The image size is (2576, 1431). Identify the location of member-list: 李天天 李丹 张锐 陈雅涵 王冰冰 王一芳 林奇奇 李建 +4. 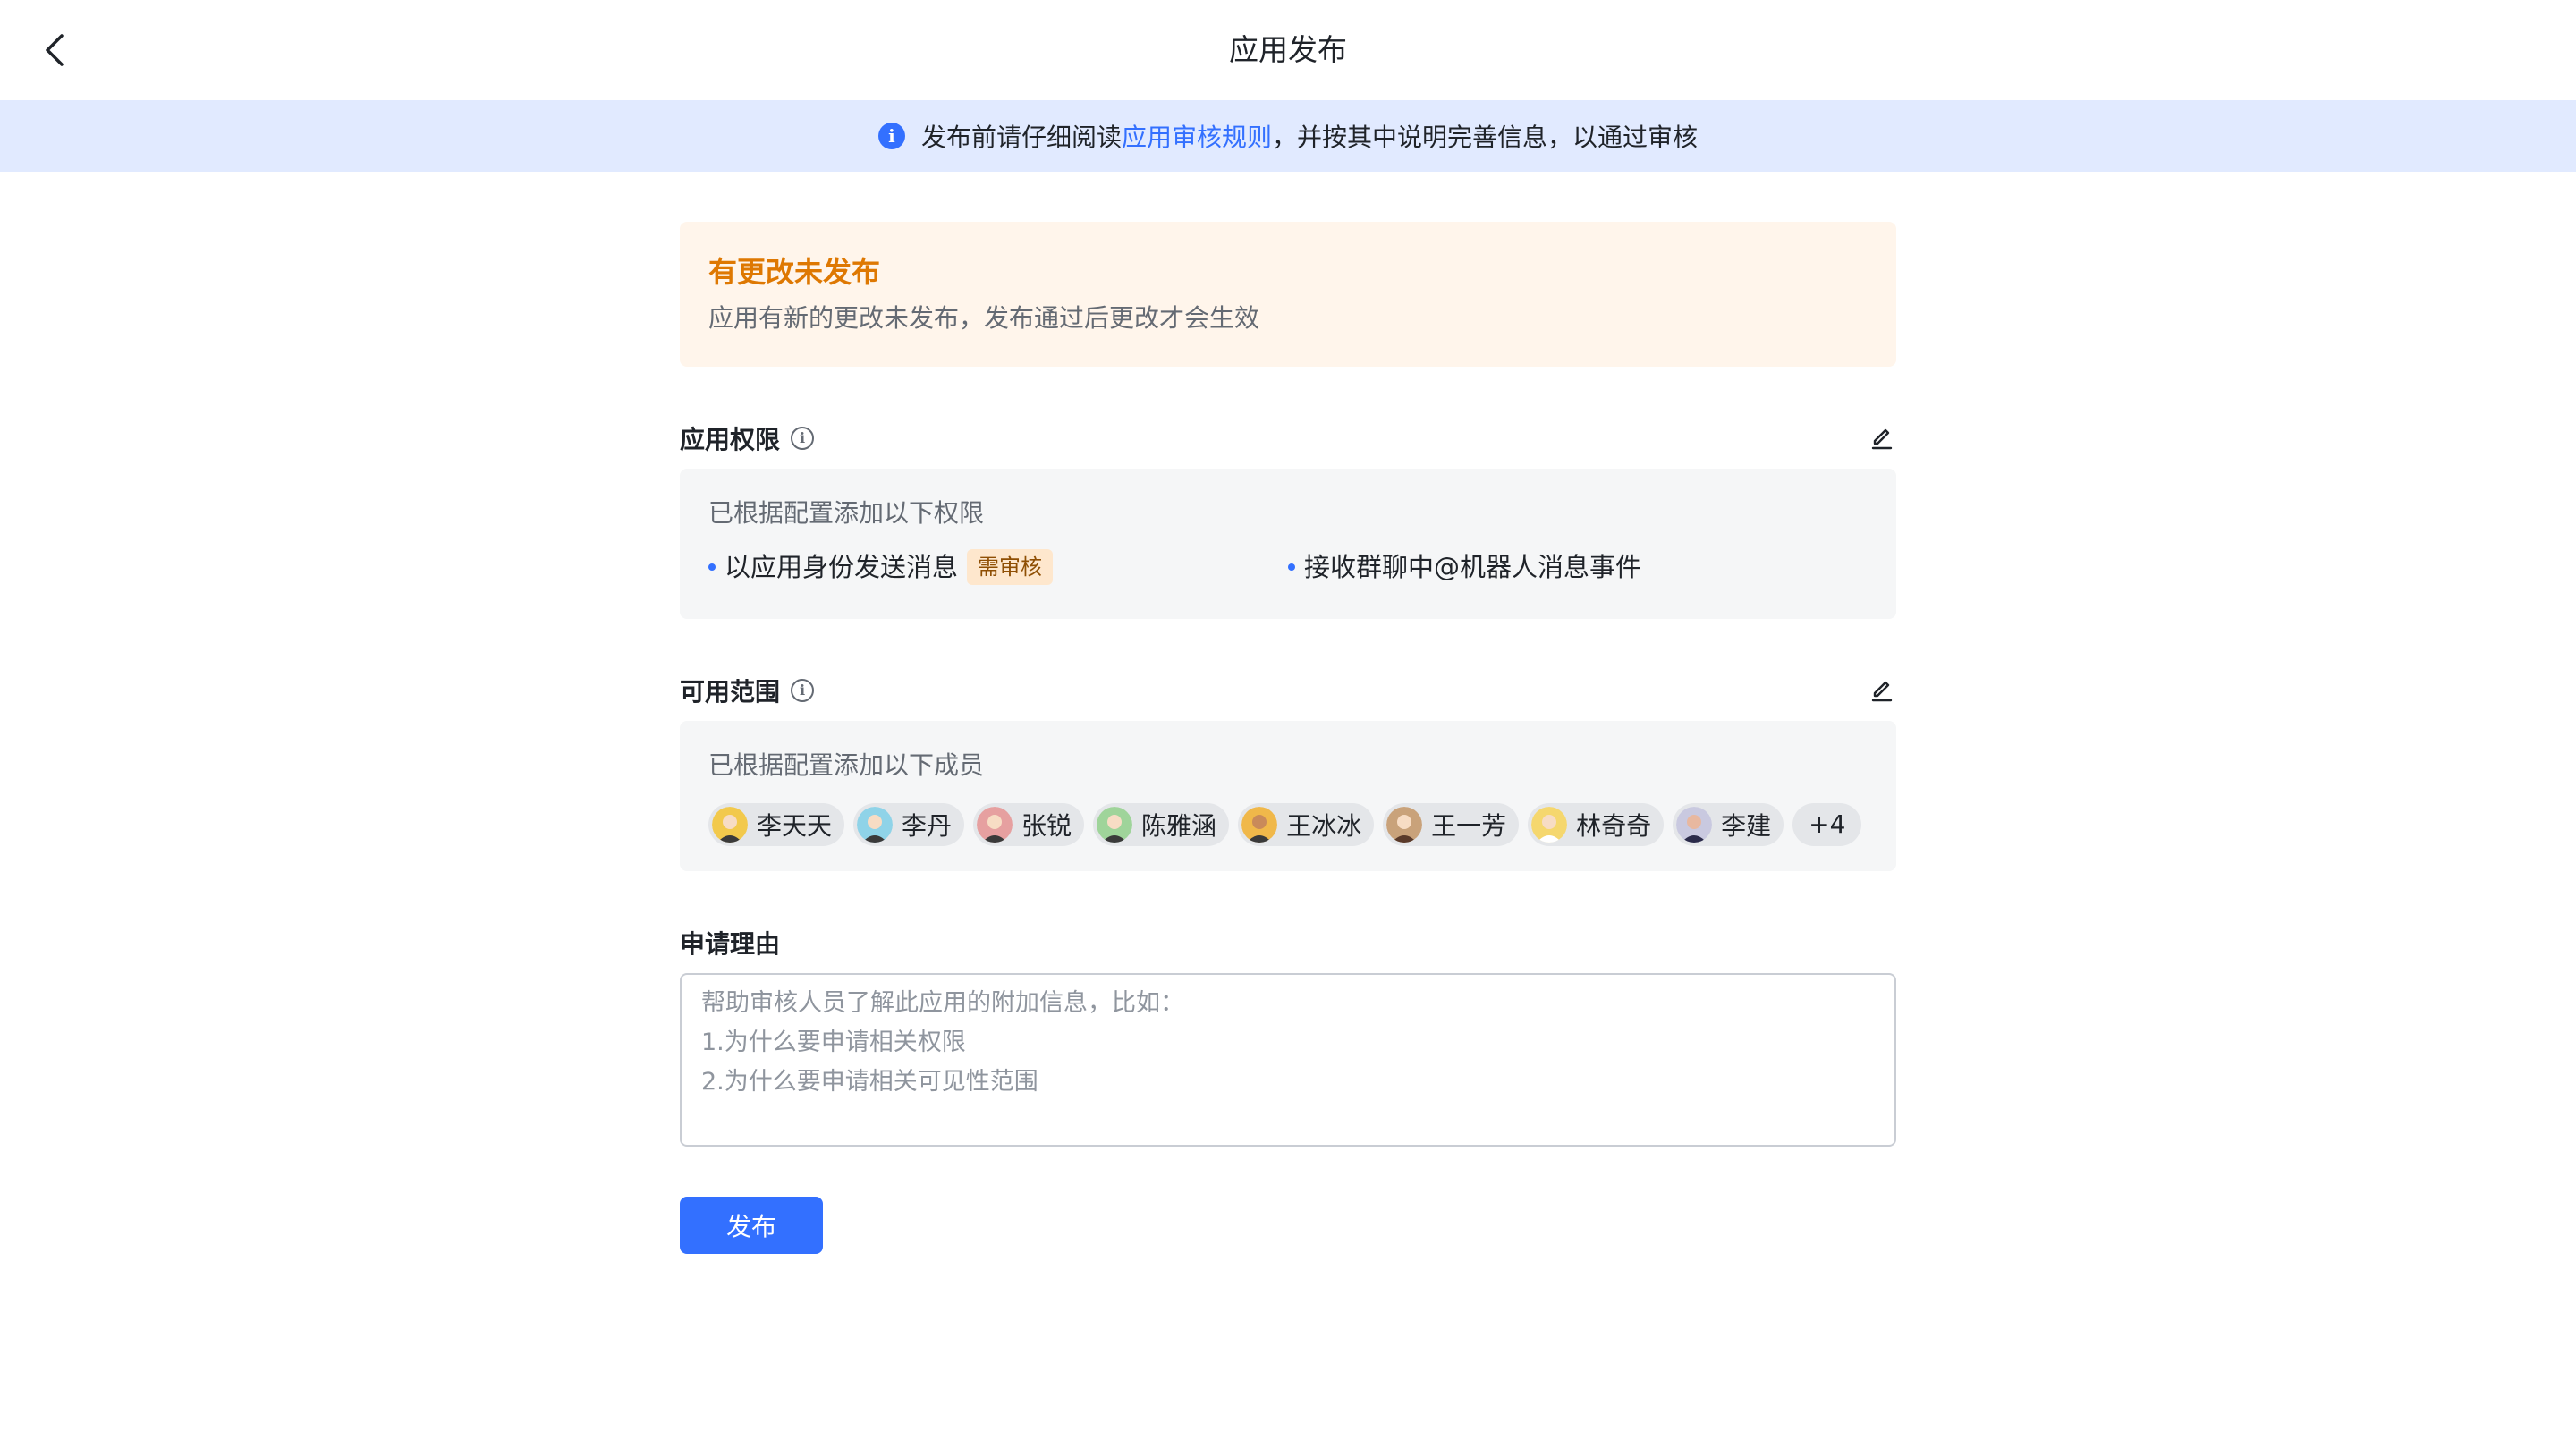
(1288, 825).